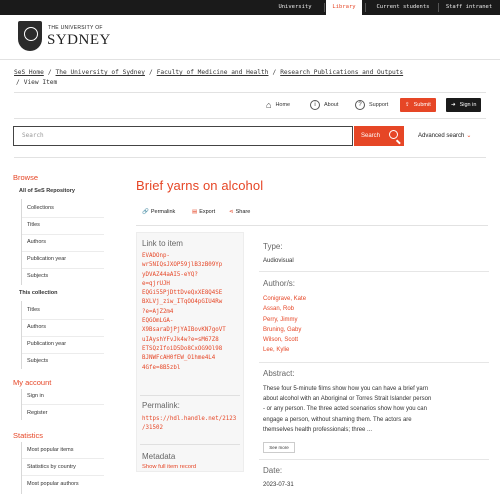 Image resolution: width=500 pixels, height=500 pixels. Describe the element at coordinates (46, 259) in the screenshot. I see `sidebar-item-publication-year: Publication year` at that location.